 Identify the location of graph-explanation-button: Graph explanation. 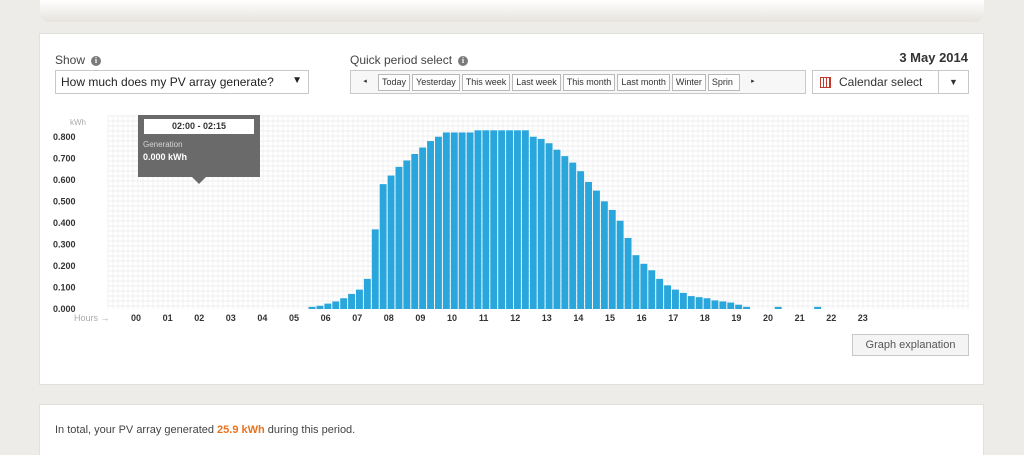
(910, 345).